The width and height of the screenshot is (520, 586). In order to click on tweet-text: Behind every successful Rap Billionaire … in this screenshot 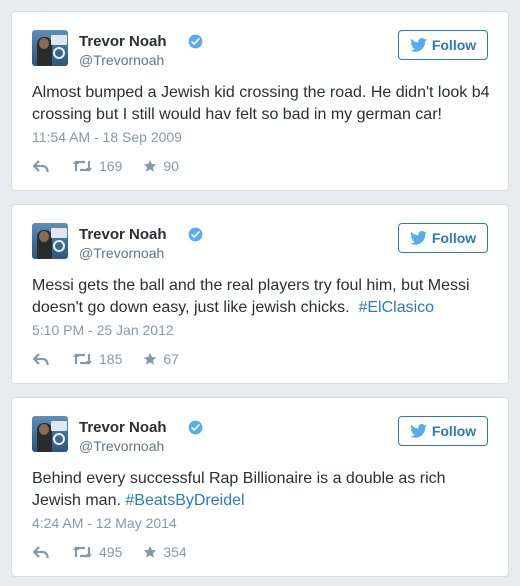, I will do `click(262, 490)`.